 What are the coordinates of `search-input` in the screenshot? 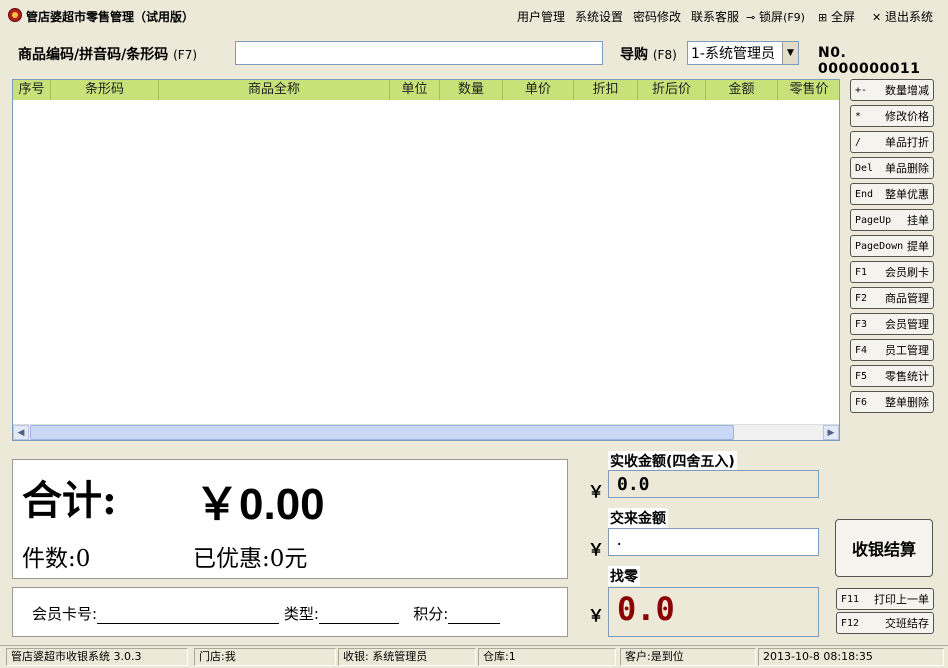 It's located at (419, 53).